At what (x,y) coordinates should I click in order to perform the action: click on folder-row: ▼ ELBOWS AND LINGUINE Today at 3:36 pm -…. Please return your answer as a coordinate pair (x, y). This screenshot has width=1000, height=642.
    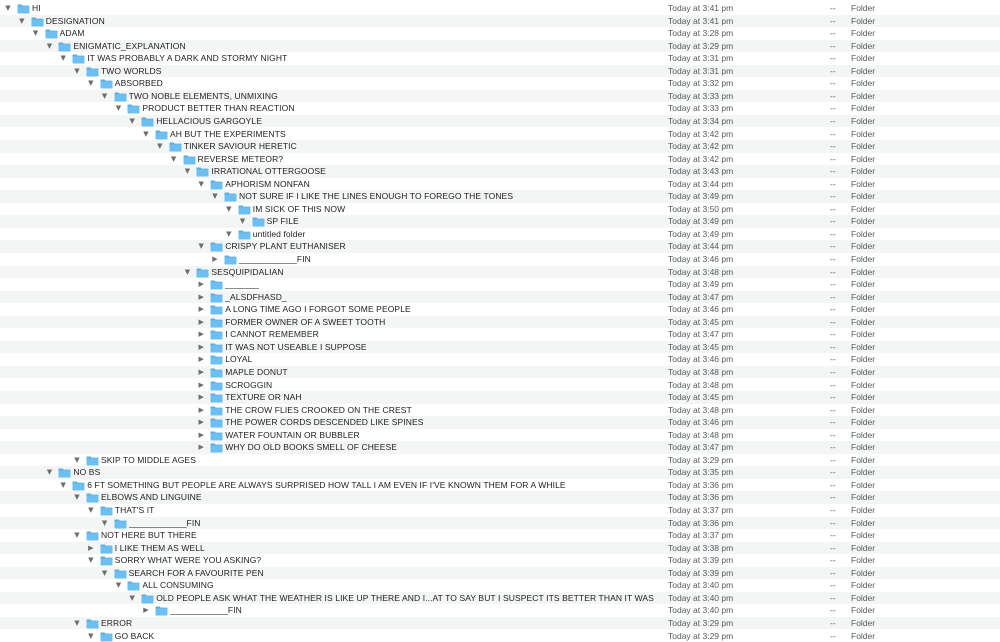
    Looking at the image, I should click on (500, 497).